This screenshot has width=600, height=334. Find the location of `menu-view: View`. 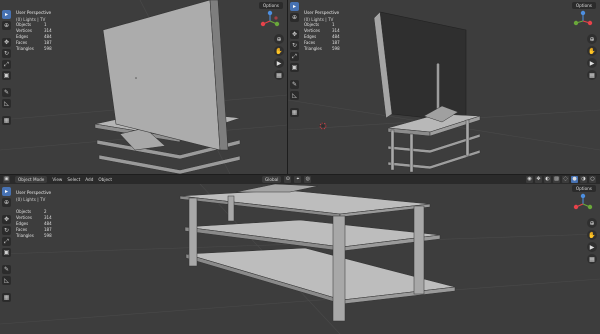

menu-view: View is located at coordinates (57, 179).